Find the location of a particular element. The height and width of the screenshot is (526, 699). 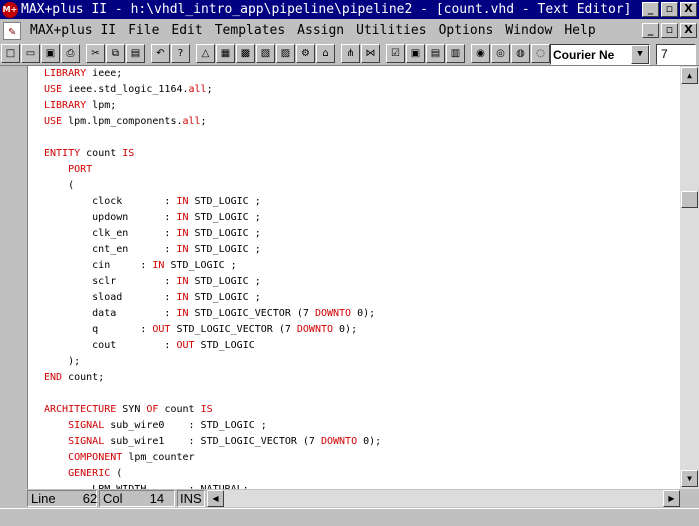

restore-button: ▫ is located at coordinates (669, 9).